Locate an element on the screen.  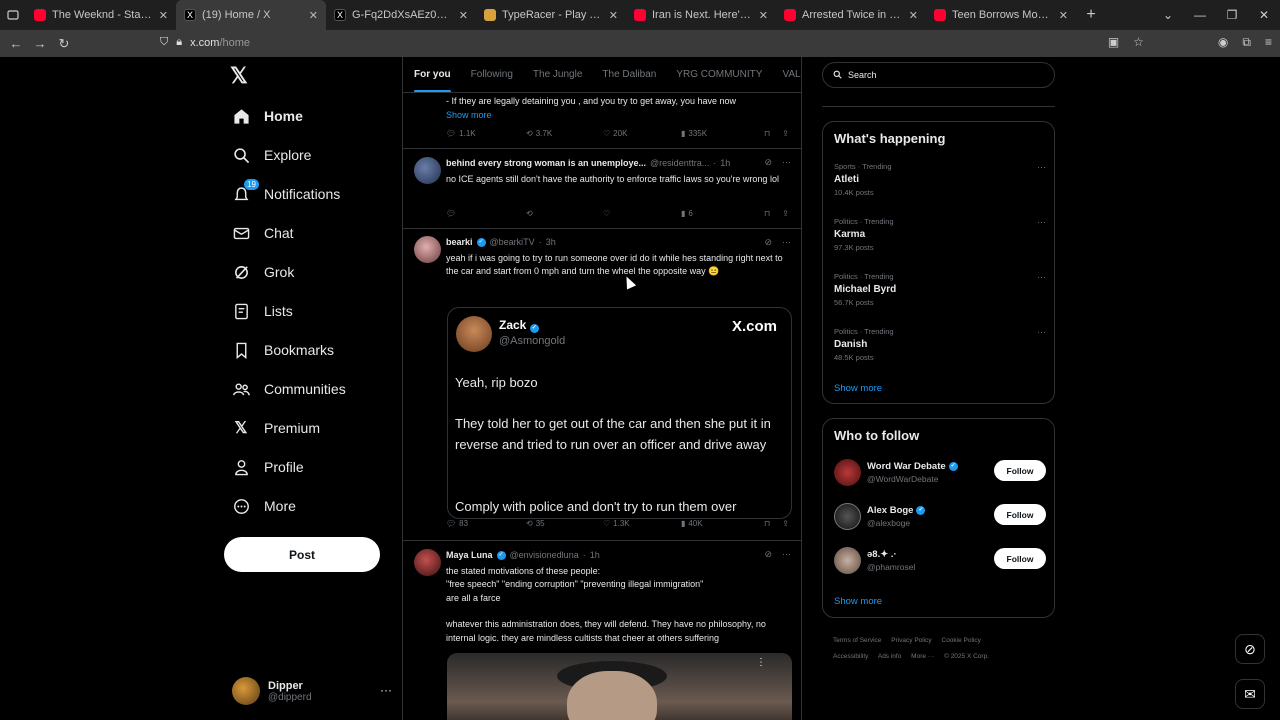
browser-tab: The Weeknd - Starboy ft. Daft P✕ is located at coordinates (101, 15).